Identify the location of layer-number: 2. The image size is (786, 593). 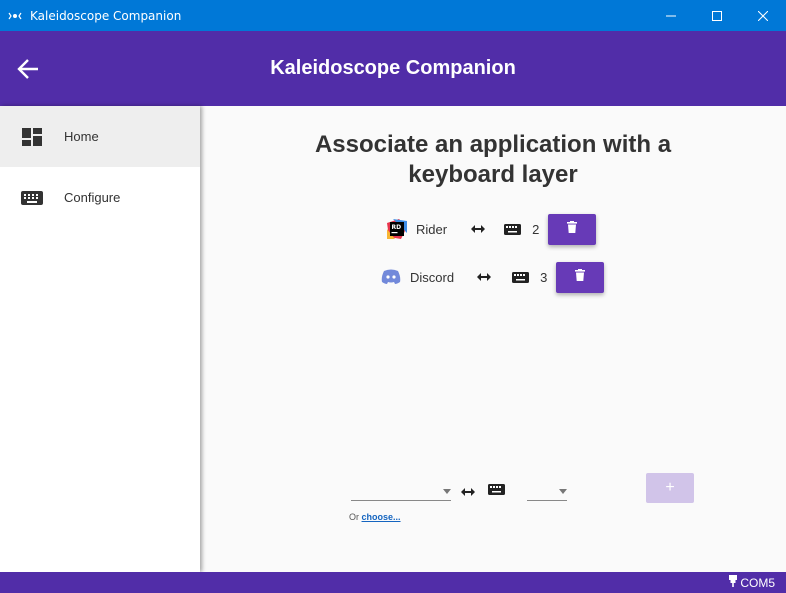
(536, 229).